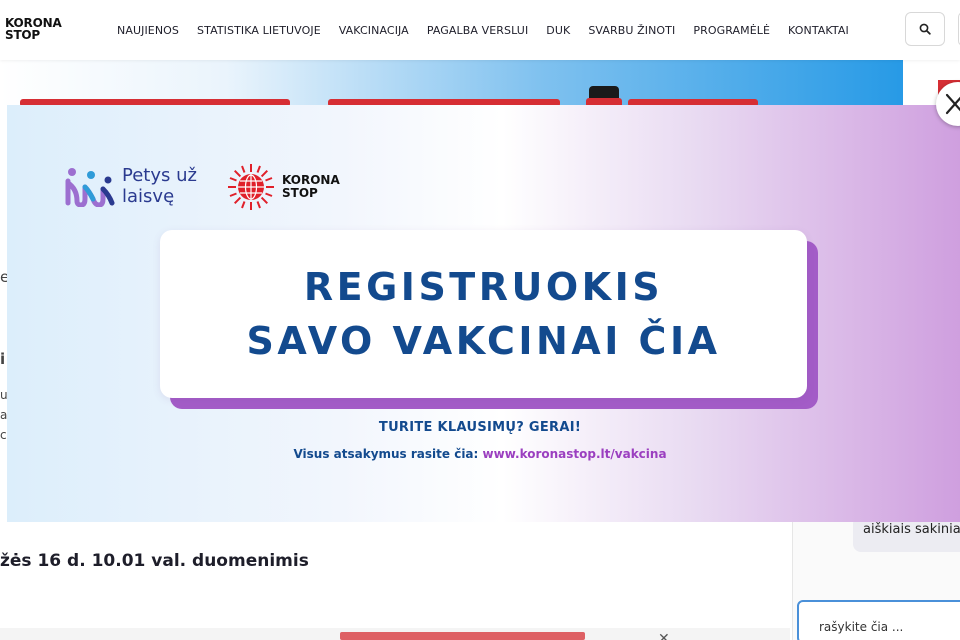  I want to click on korona-stop-modal-text: KORONA STOP, so click(311, 187).